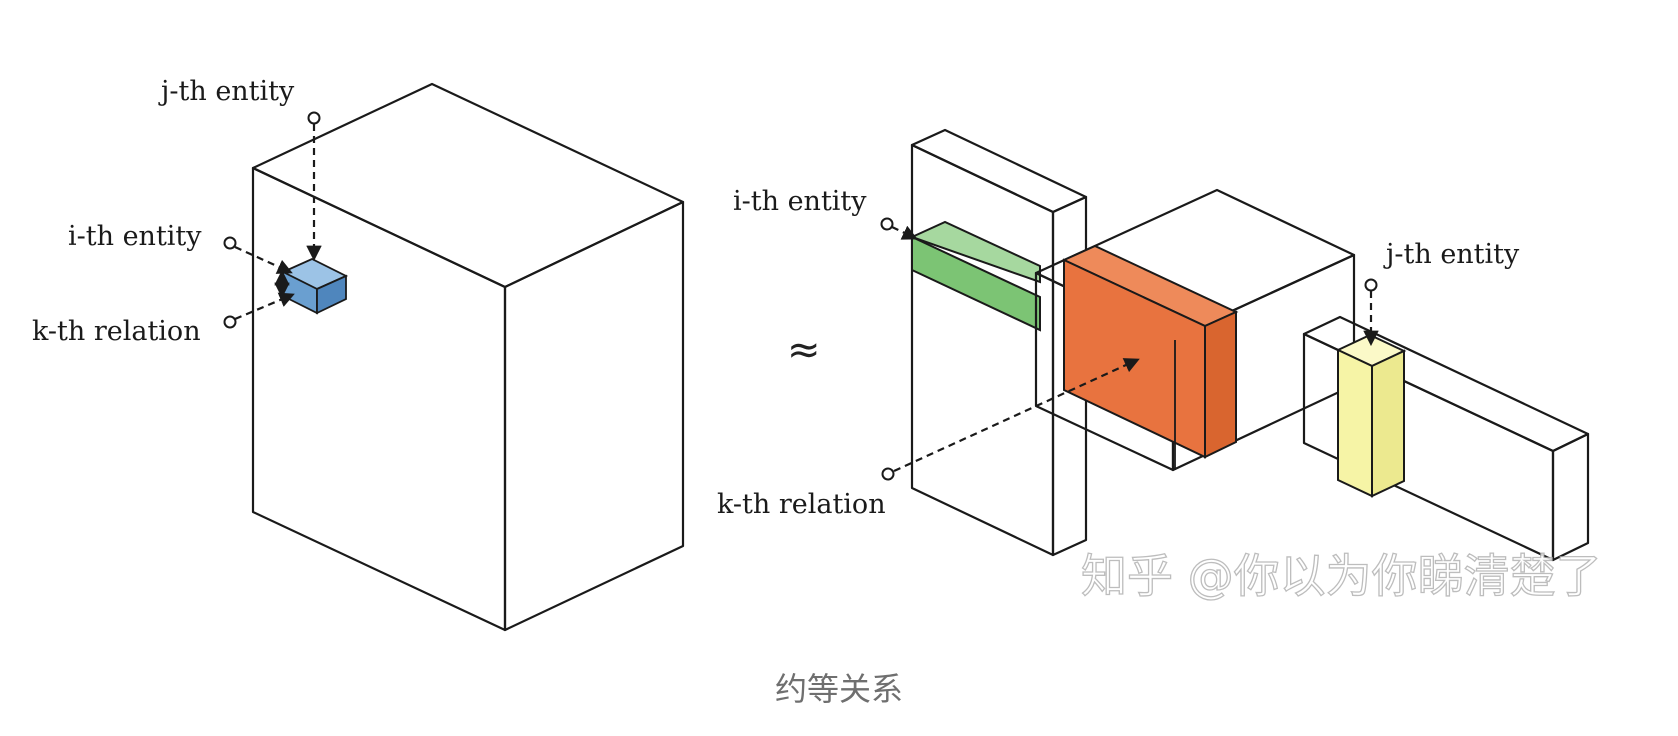 This screenshot has height=736, width=1678. Describe the element at coordinates (804, 350) in the screenshot. I see `approx-symbol: ≈` at that location.